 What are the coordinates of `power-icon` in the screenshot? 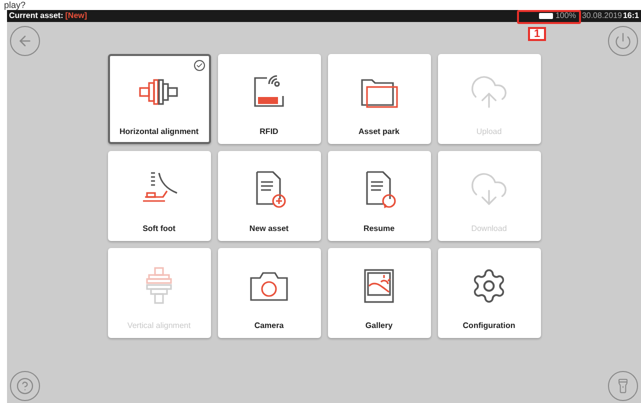 It's located at (623, 41).